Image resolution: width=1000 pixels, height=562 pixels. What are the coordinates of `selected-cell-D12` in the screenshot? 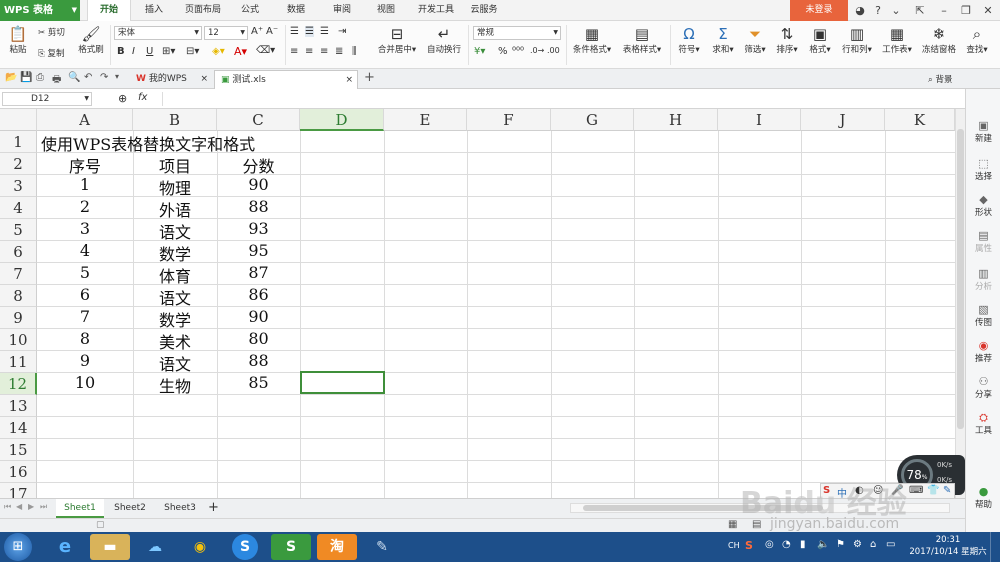 It's located at (342, 382).